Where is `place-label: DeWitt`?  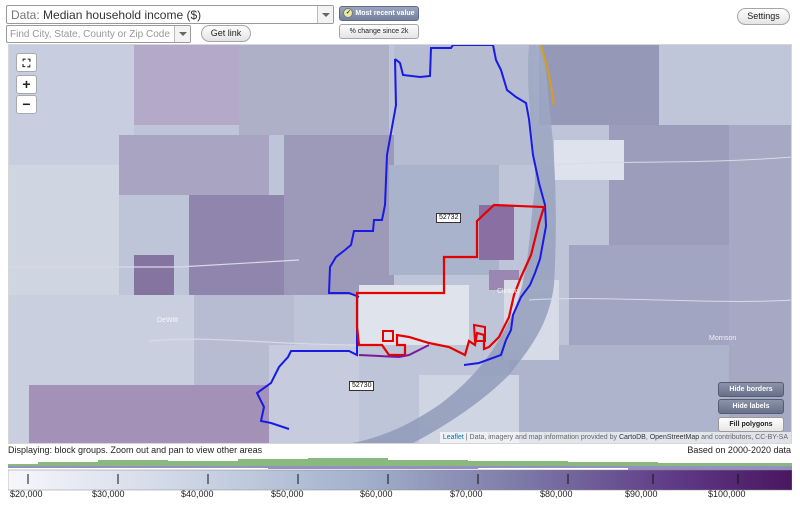
place-label: DeWitt is located at coordinates (167, 320).